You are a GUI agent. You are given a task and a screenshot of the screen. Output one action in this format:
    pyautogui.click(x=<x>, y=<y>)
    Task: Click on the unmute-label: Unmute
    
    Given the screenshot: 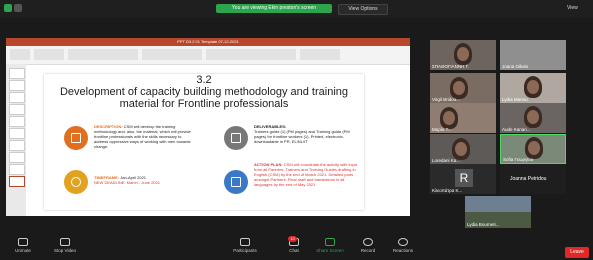 What is the action you would take?
    pyautogui.click(x=23, y=250)
    